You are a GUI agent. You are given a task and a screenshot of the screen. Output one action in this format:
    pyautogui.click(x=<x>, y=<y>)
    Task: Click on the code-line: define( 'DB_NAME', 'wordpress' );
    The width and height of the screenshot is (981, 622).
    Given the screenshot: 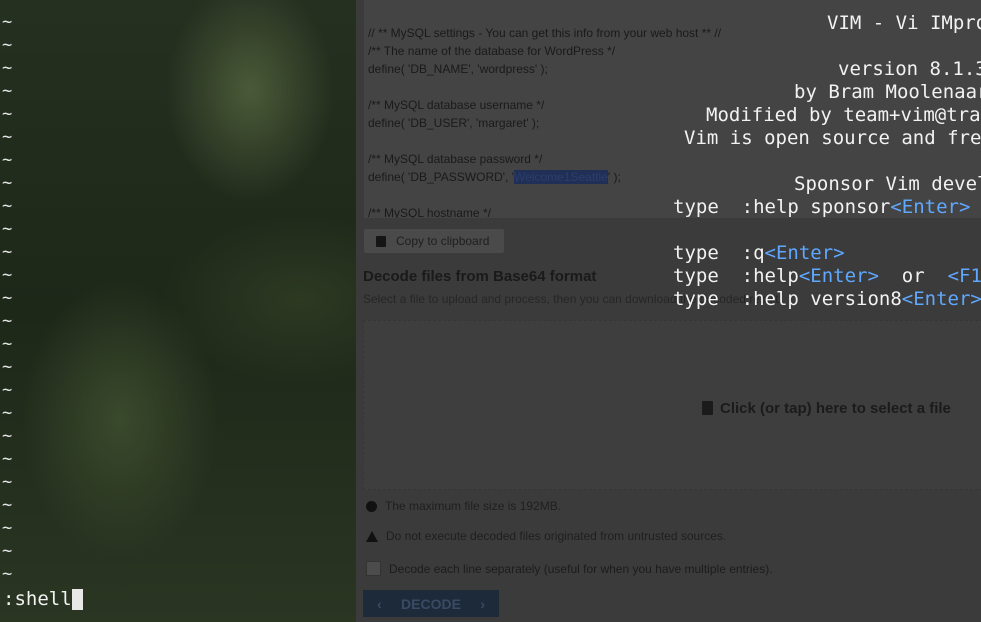 What is the action you would take?
    pyautogui.click(x=458, y=69)
    